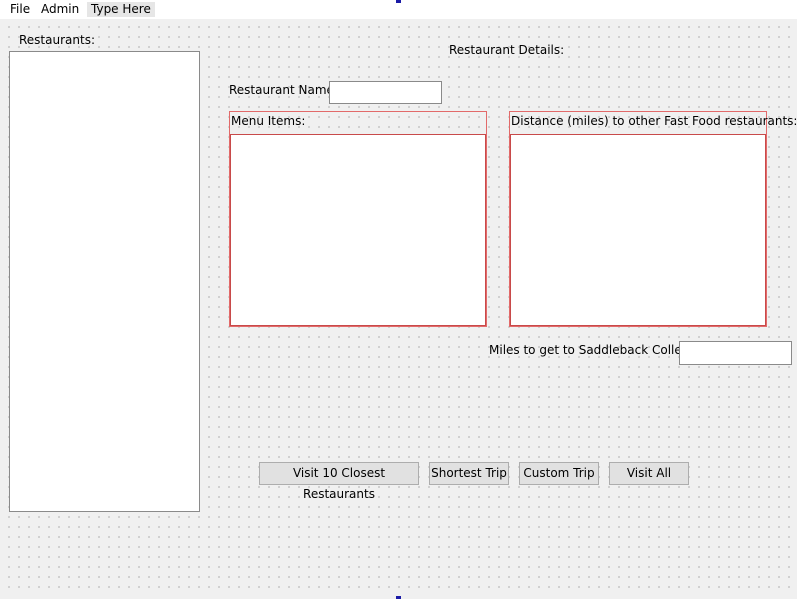 The image size is (797, 599). What do you see at coordinates (281, 90) in the screenshot?
I see `restaurant-name-label: Restaurant Name` at bounding box center [281, 90].